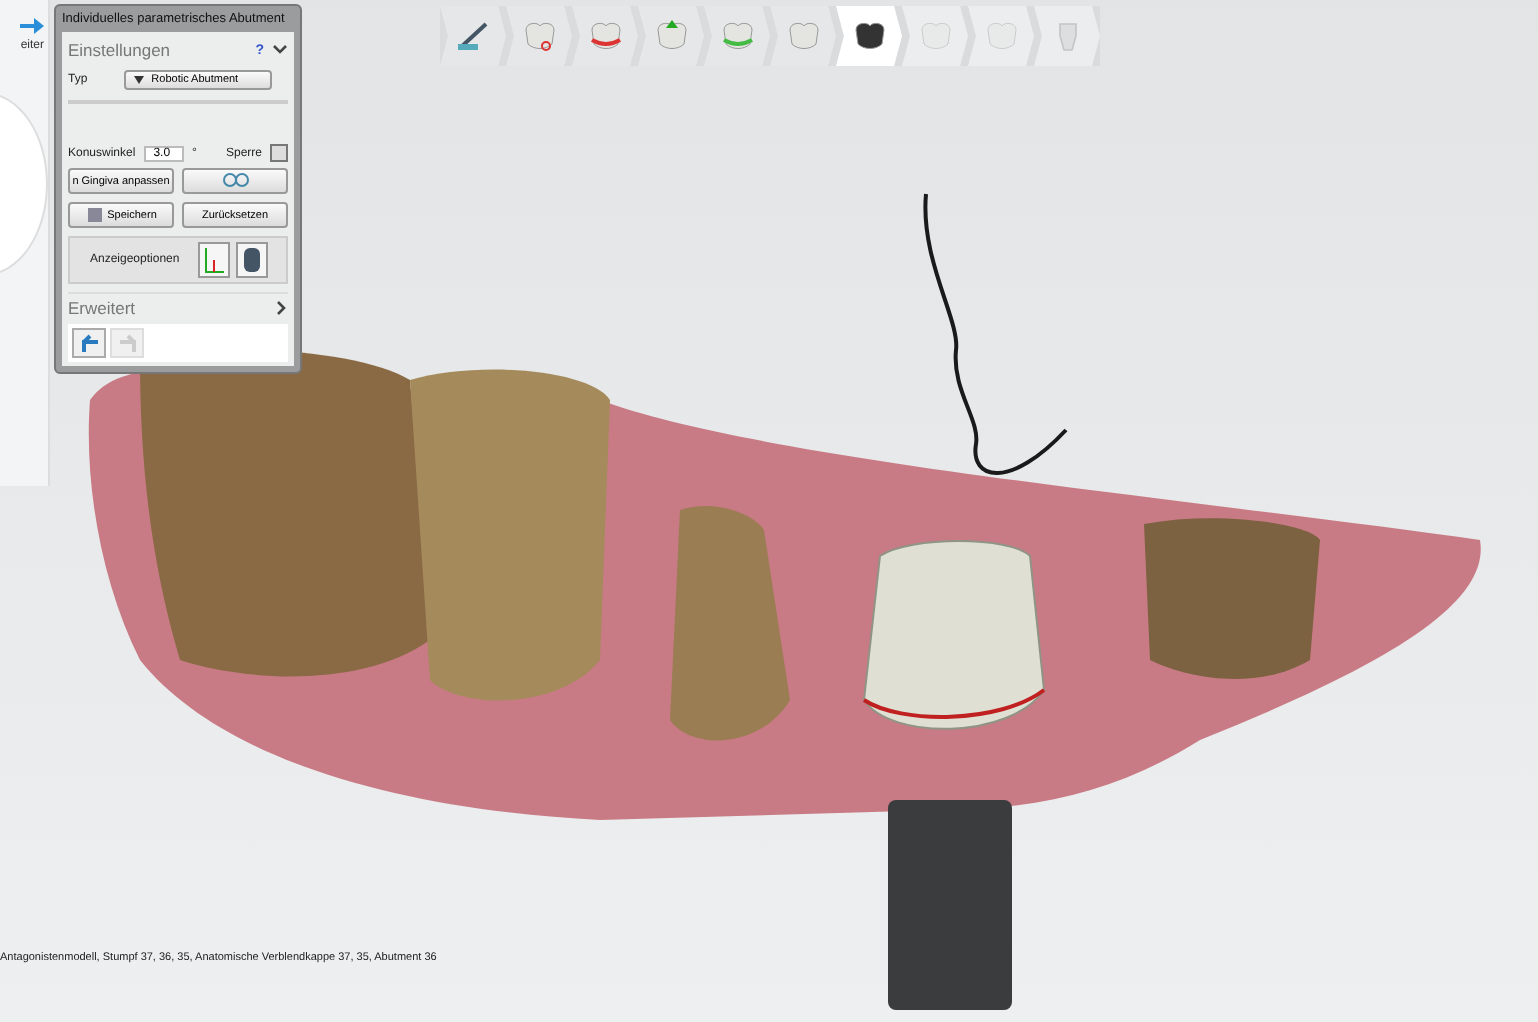  I want to click on undo-icon, so click(89, 343).